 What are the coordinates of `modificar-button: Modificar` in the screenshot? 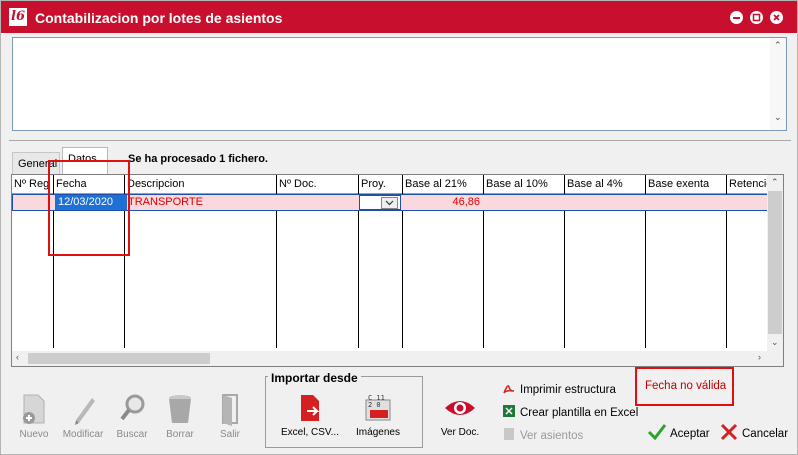 It's located at (83, 414).